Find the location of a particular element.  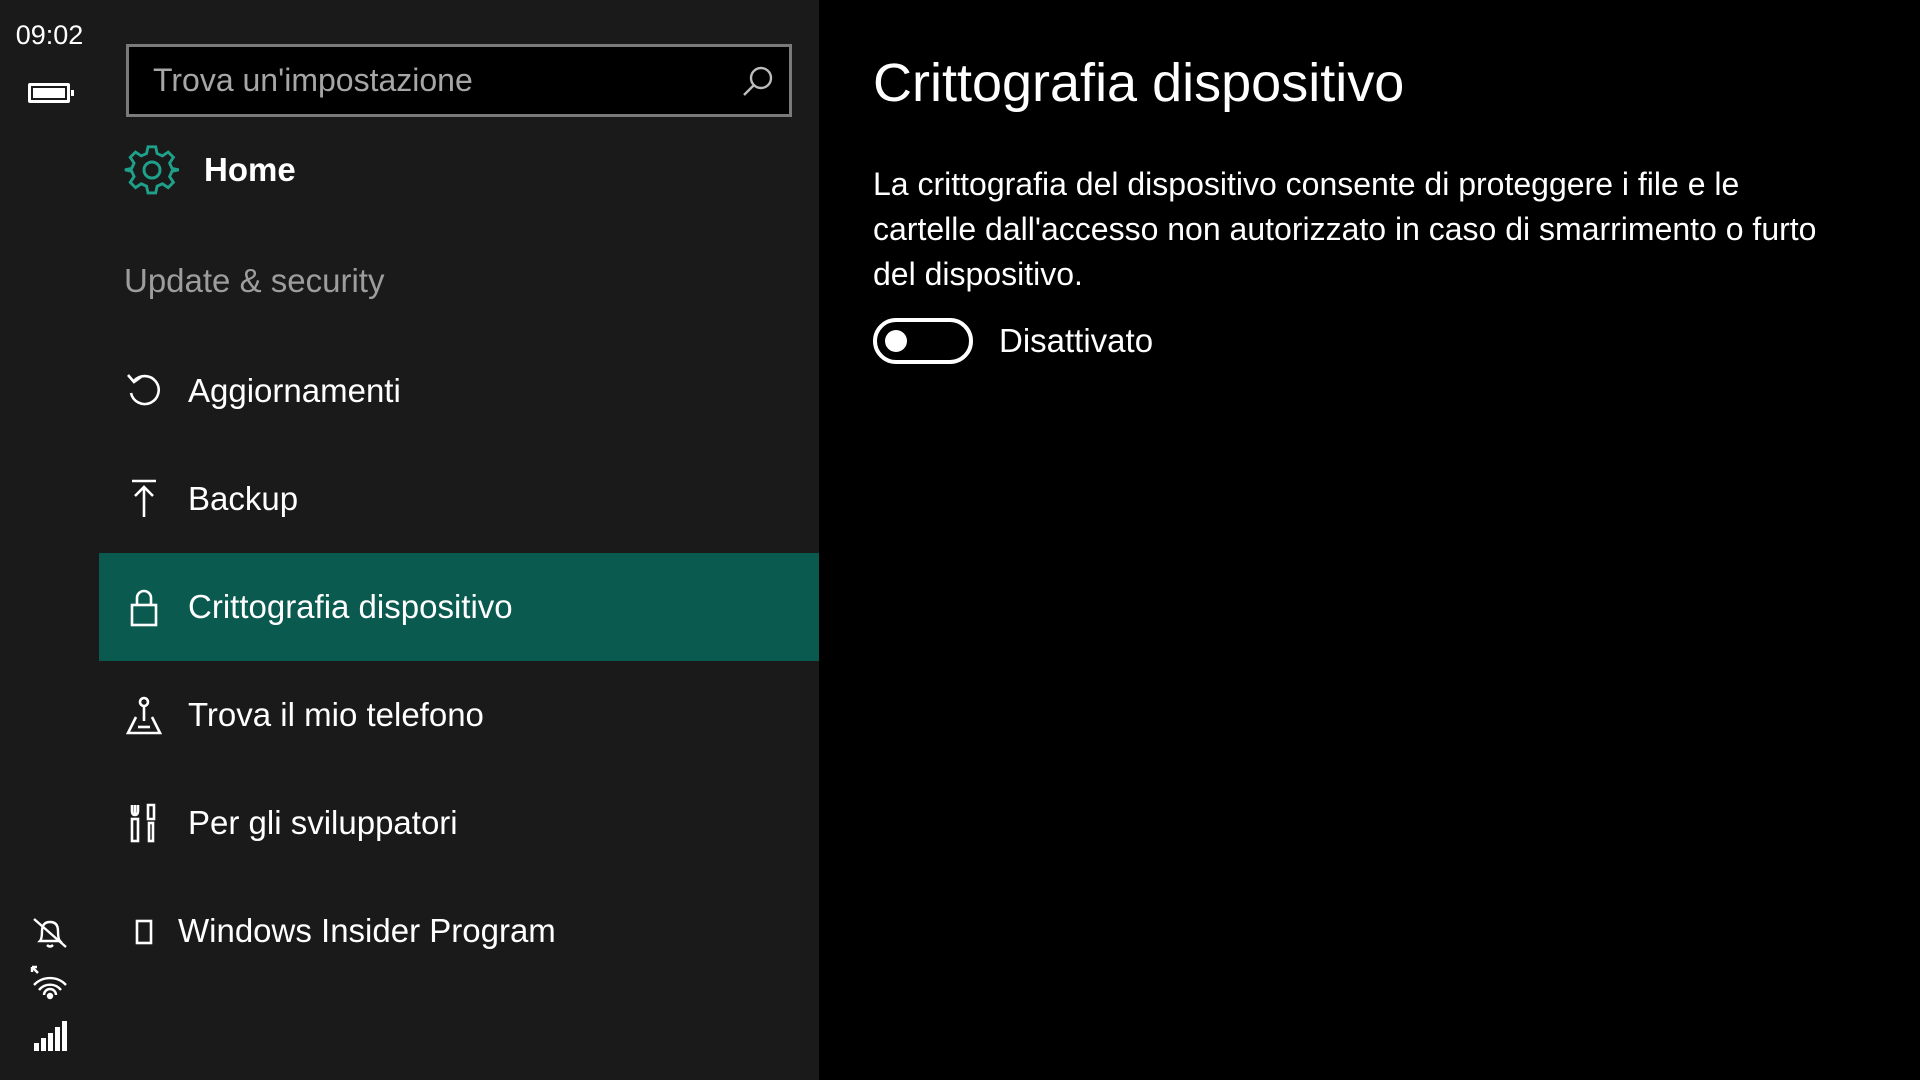

status-bar: 09:02 is located at coordinates (49, 540).